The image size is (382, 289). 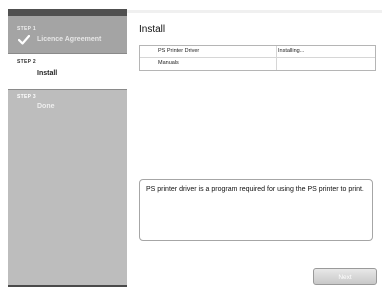 I want to click on step-label: Install, so click(x=47, y=73).